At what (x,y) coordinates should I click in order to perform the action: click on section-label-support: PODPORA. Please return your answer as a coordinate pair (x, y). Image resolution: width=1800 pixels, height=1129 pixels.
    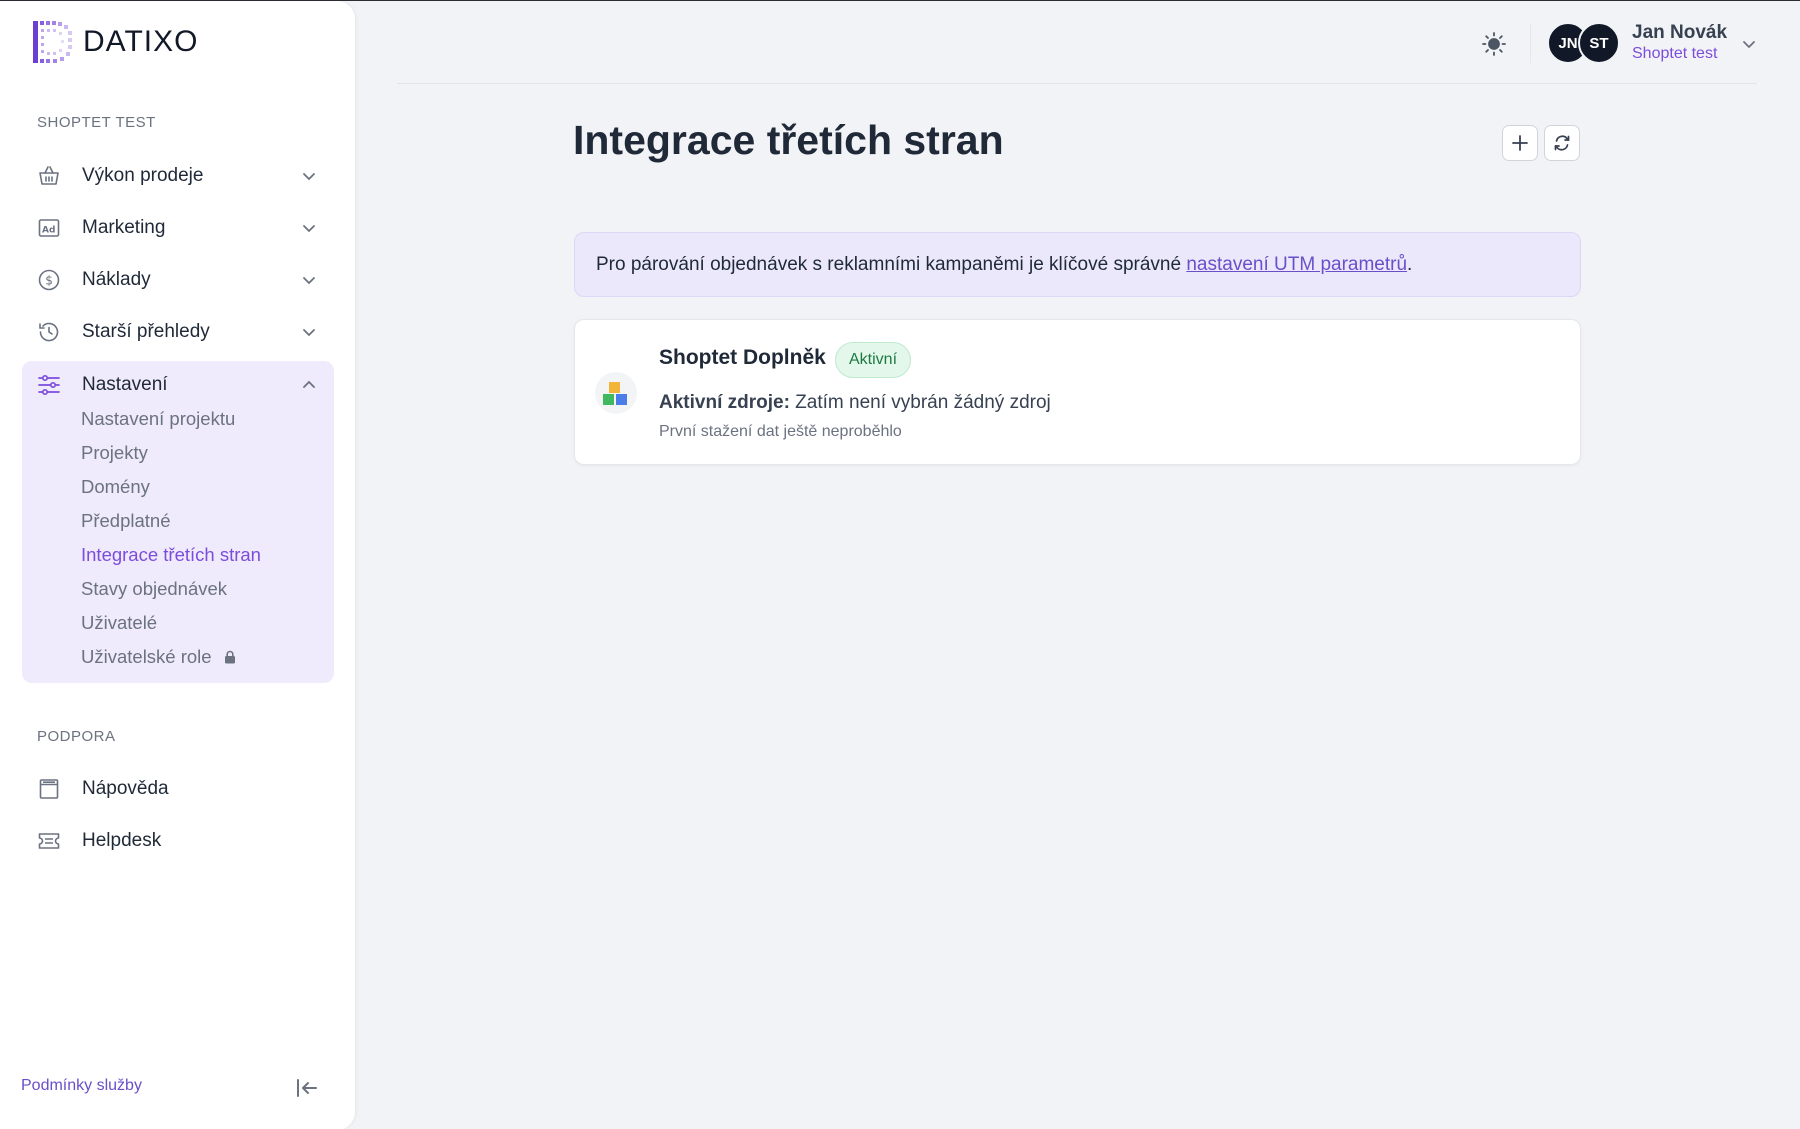
    Looking at the image, I should click on (76, 736).